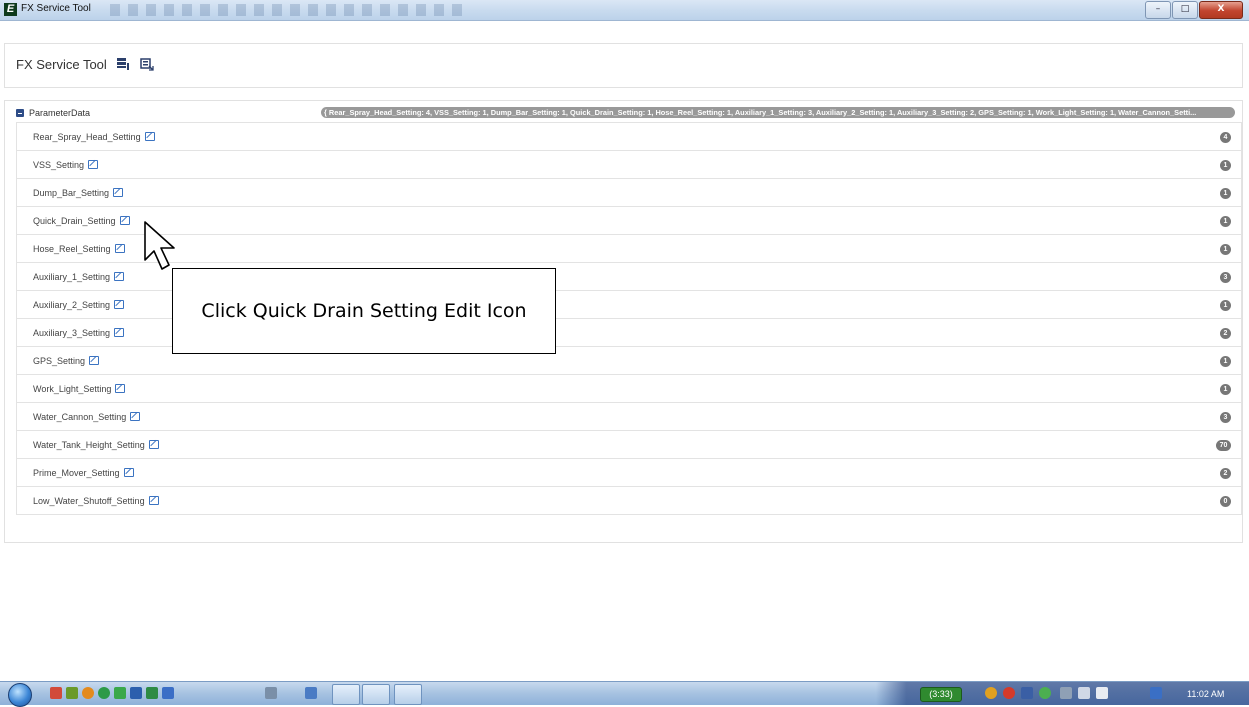  I want to click on volume-icon, so click(1156, 693).